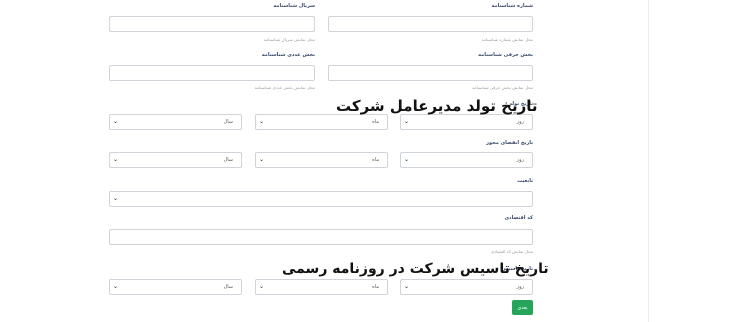  What do you see at coordinates (175, 122) in the screenshot?
I see `birth-year-select: سال ⌄` at bounding box center [175, 122].